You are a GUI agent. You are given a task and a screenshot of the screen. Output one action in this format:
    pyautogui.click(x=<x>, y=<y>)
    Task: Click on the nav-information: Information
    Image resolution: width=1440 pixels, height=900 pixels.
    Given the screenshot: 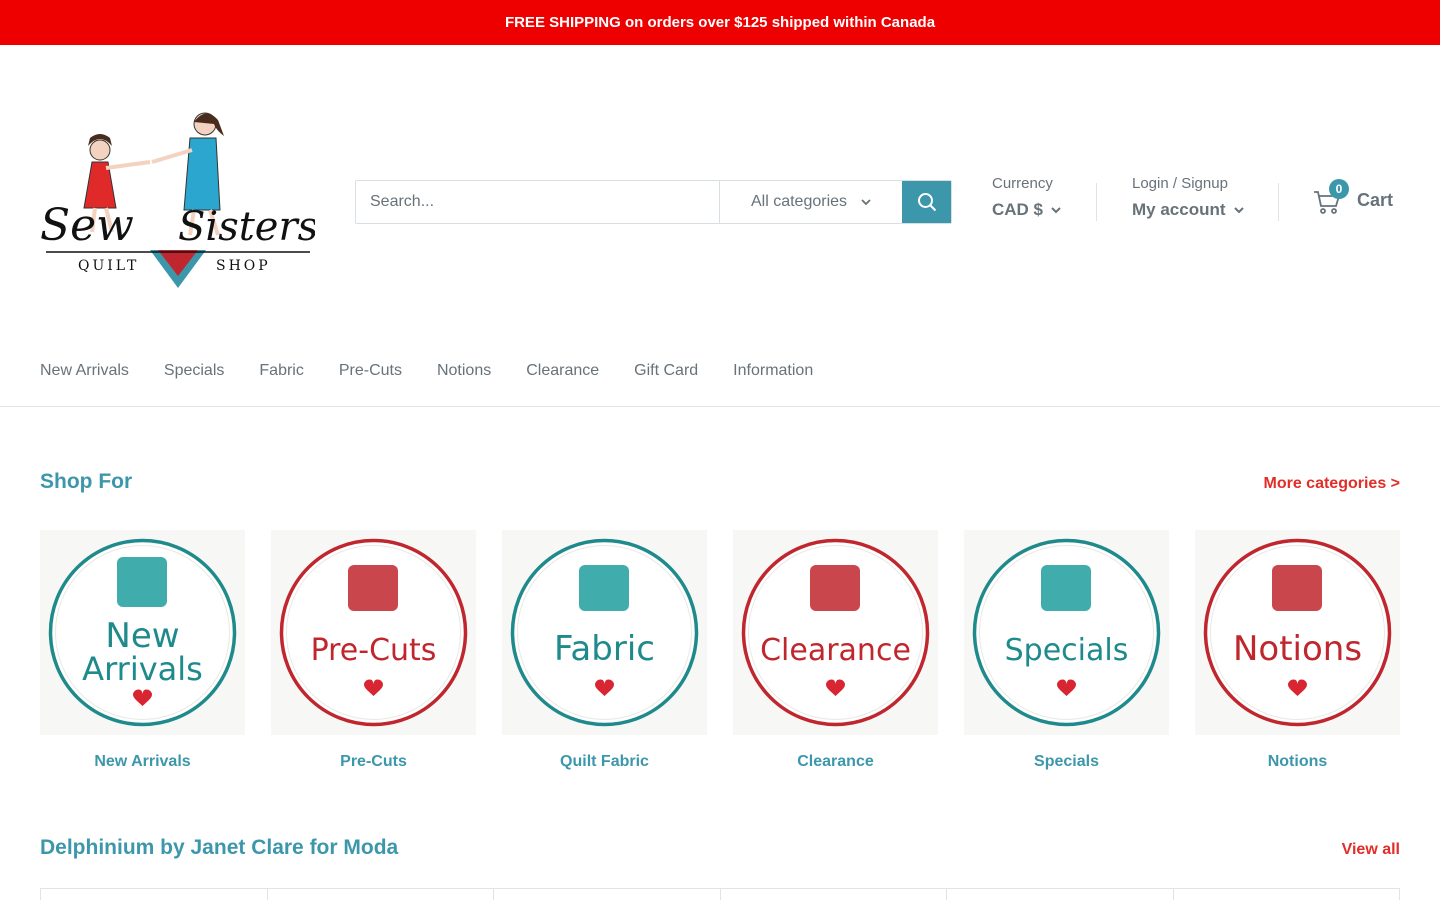 What is the action you would take?
    pyautogui.click(x=773, y=371)
    